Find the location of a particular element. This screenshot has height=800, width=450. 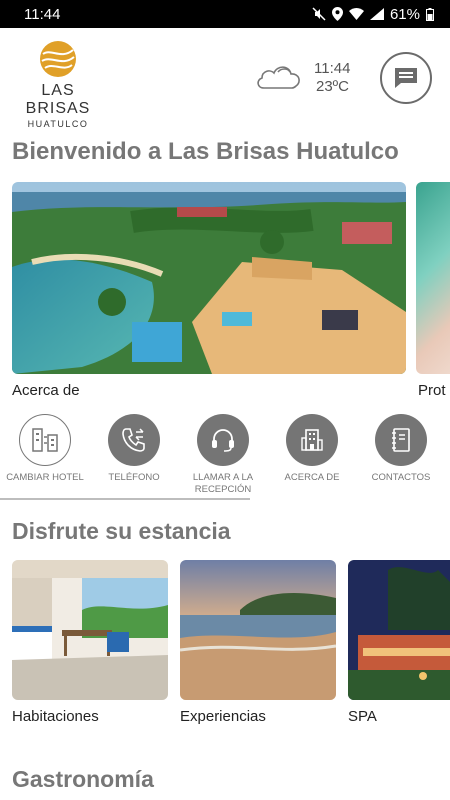

actions-scroll-indicator is located at coordinates (125, 499).